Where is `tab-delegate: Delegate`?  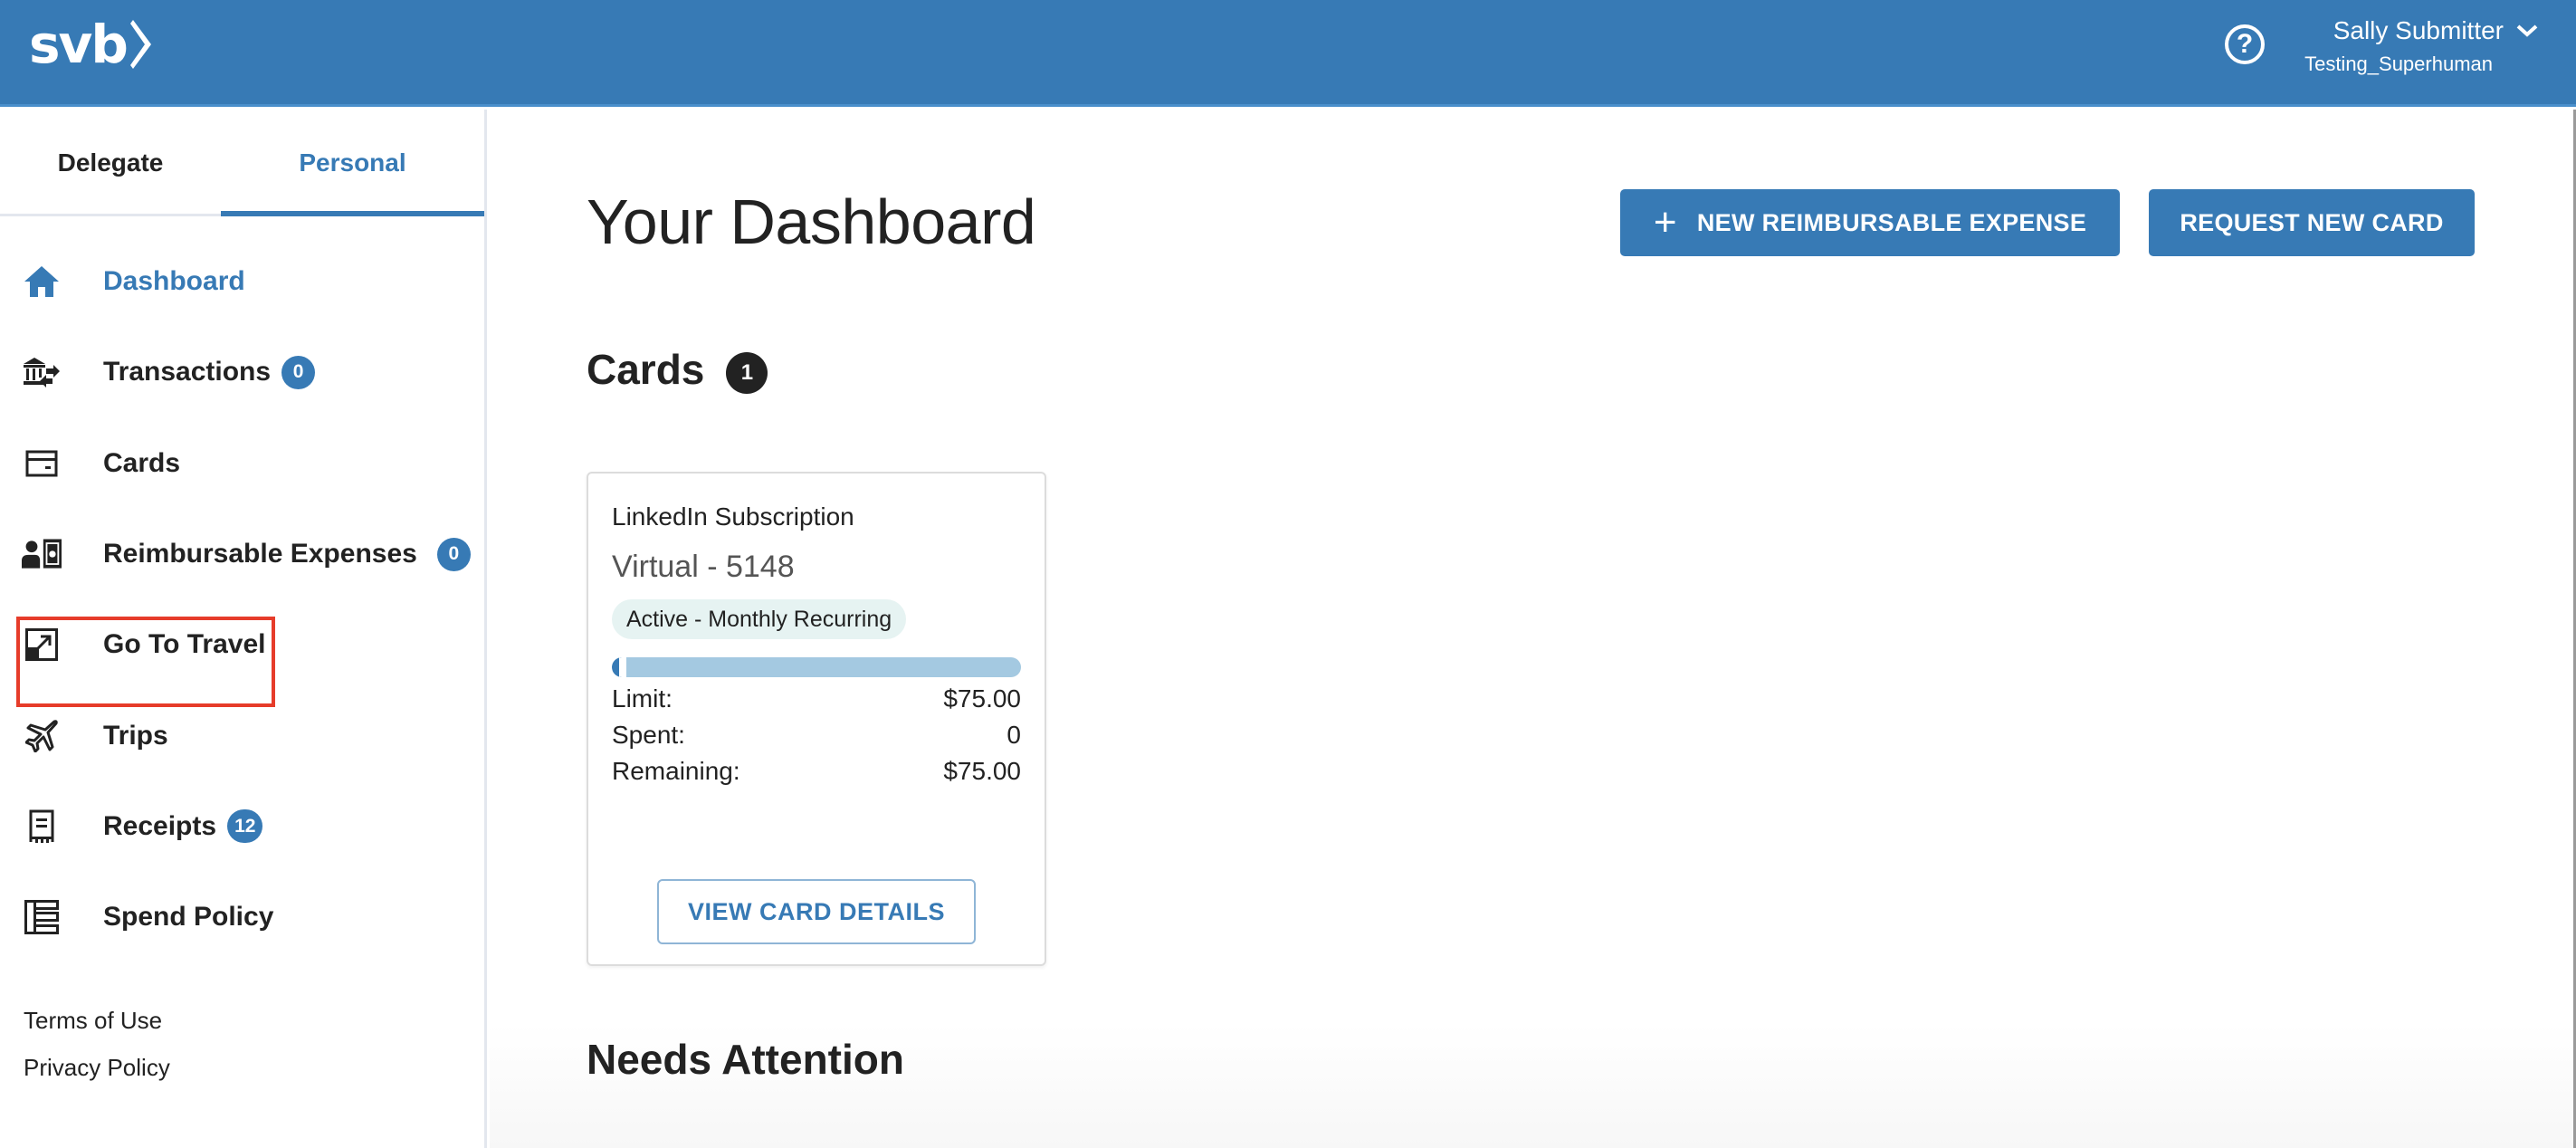 tab-delegate: Delegate is located at coordinates (111, 163).